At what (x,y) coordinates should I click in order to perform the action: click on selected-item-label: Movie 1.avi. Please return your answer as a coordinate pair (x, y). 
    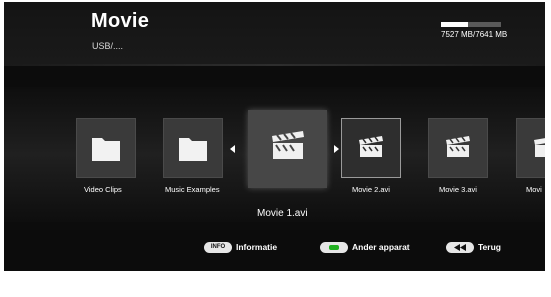
    Looking at the image, I should click on (282, 213).